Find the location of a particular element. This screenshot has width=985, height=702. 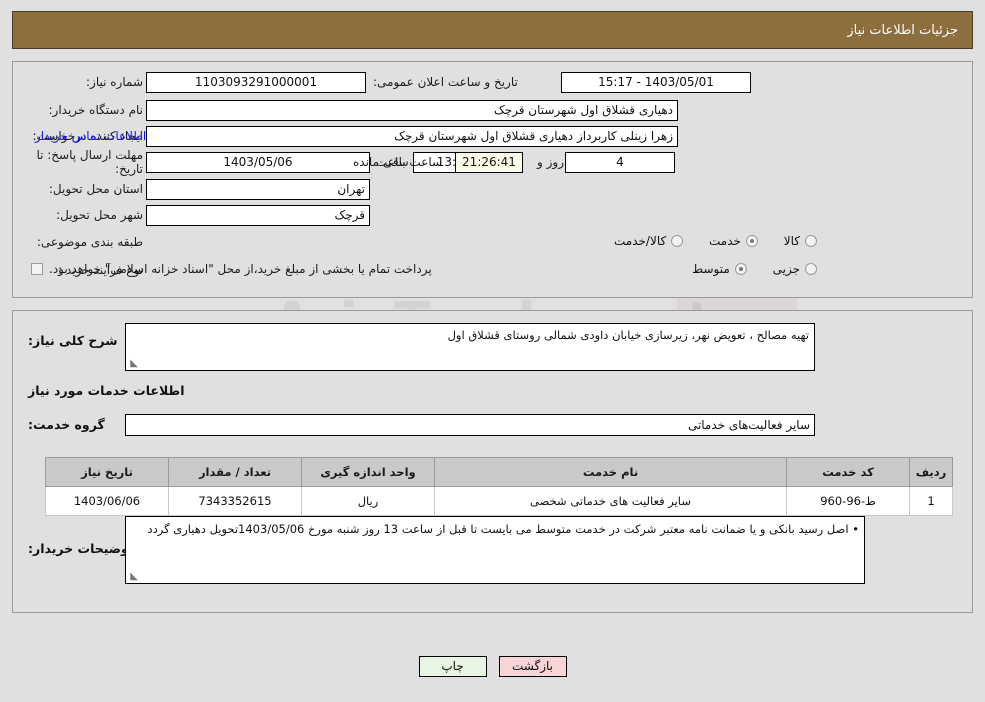

treasury-checkbox is located at coordinates (37, 269).